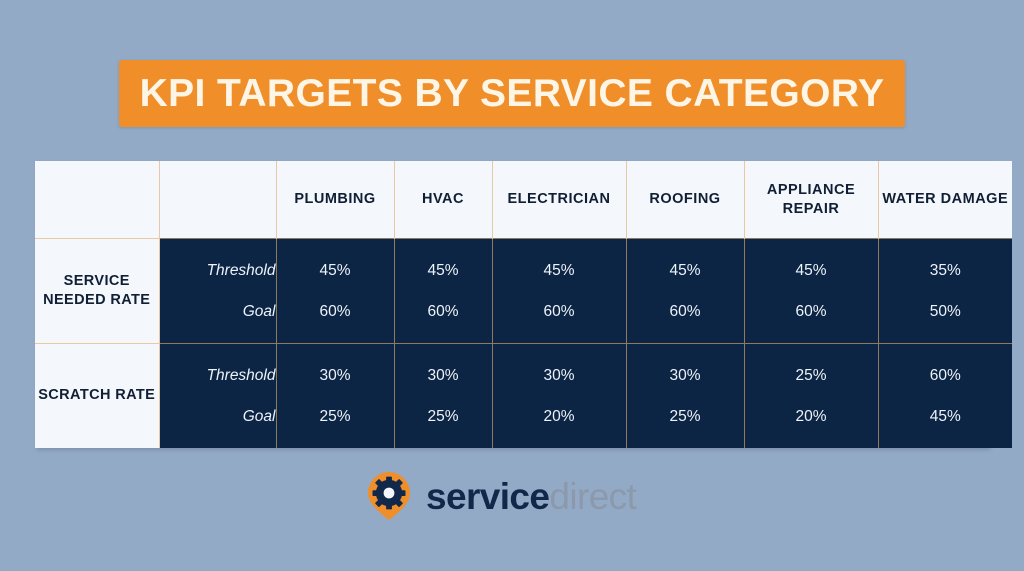 The width and height of the screenshot is (1024, 571). Describe the element at coordinates (945, 375) in the screenshot. I see `threshold-value: 60%` at that location.